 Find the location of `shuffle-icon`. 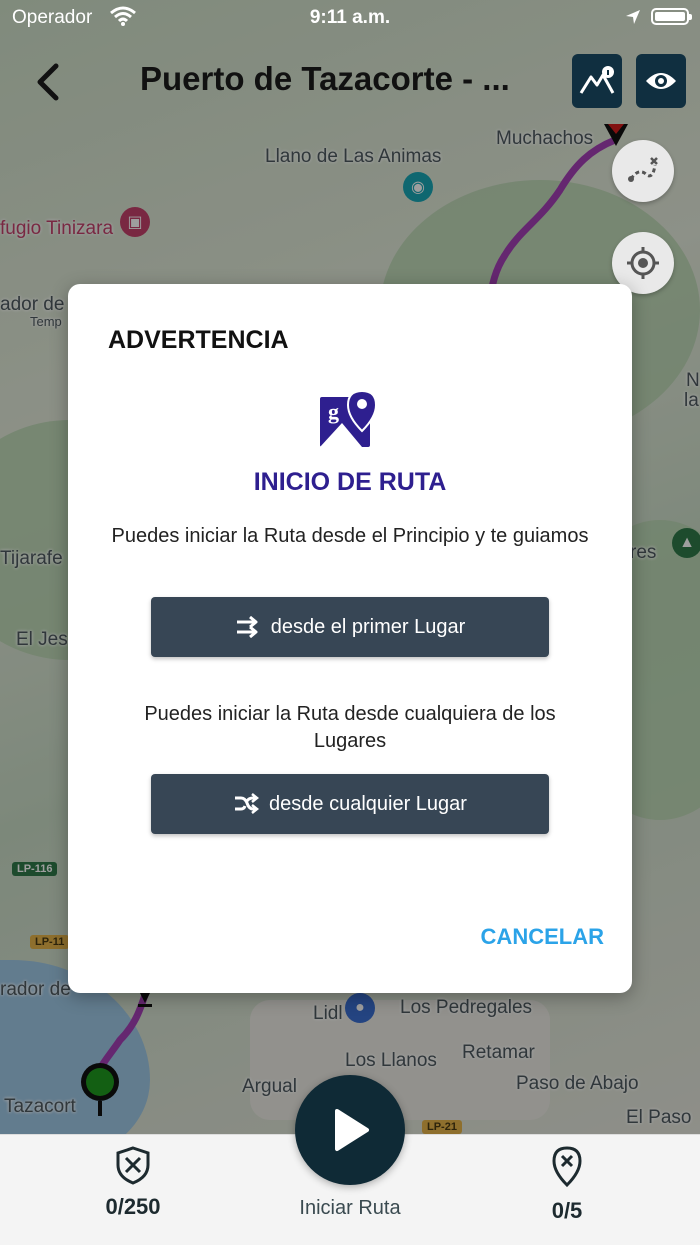

shuffle-icon is located at coordinates (247, 803).